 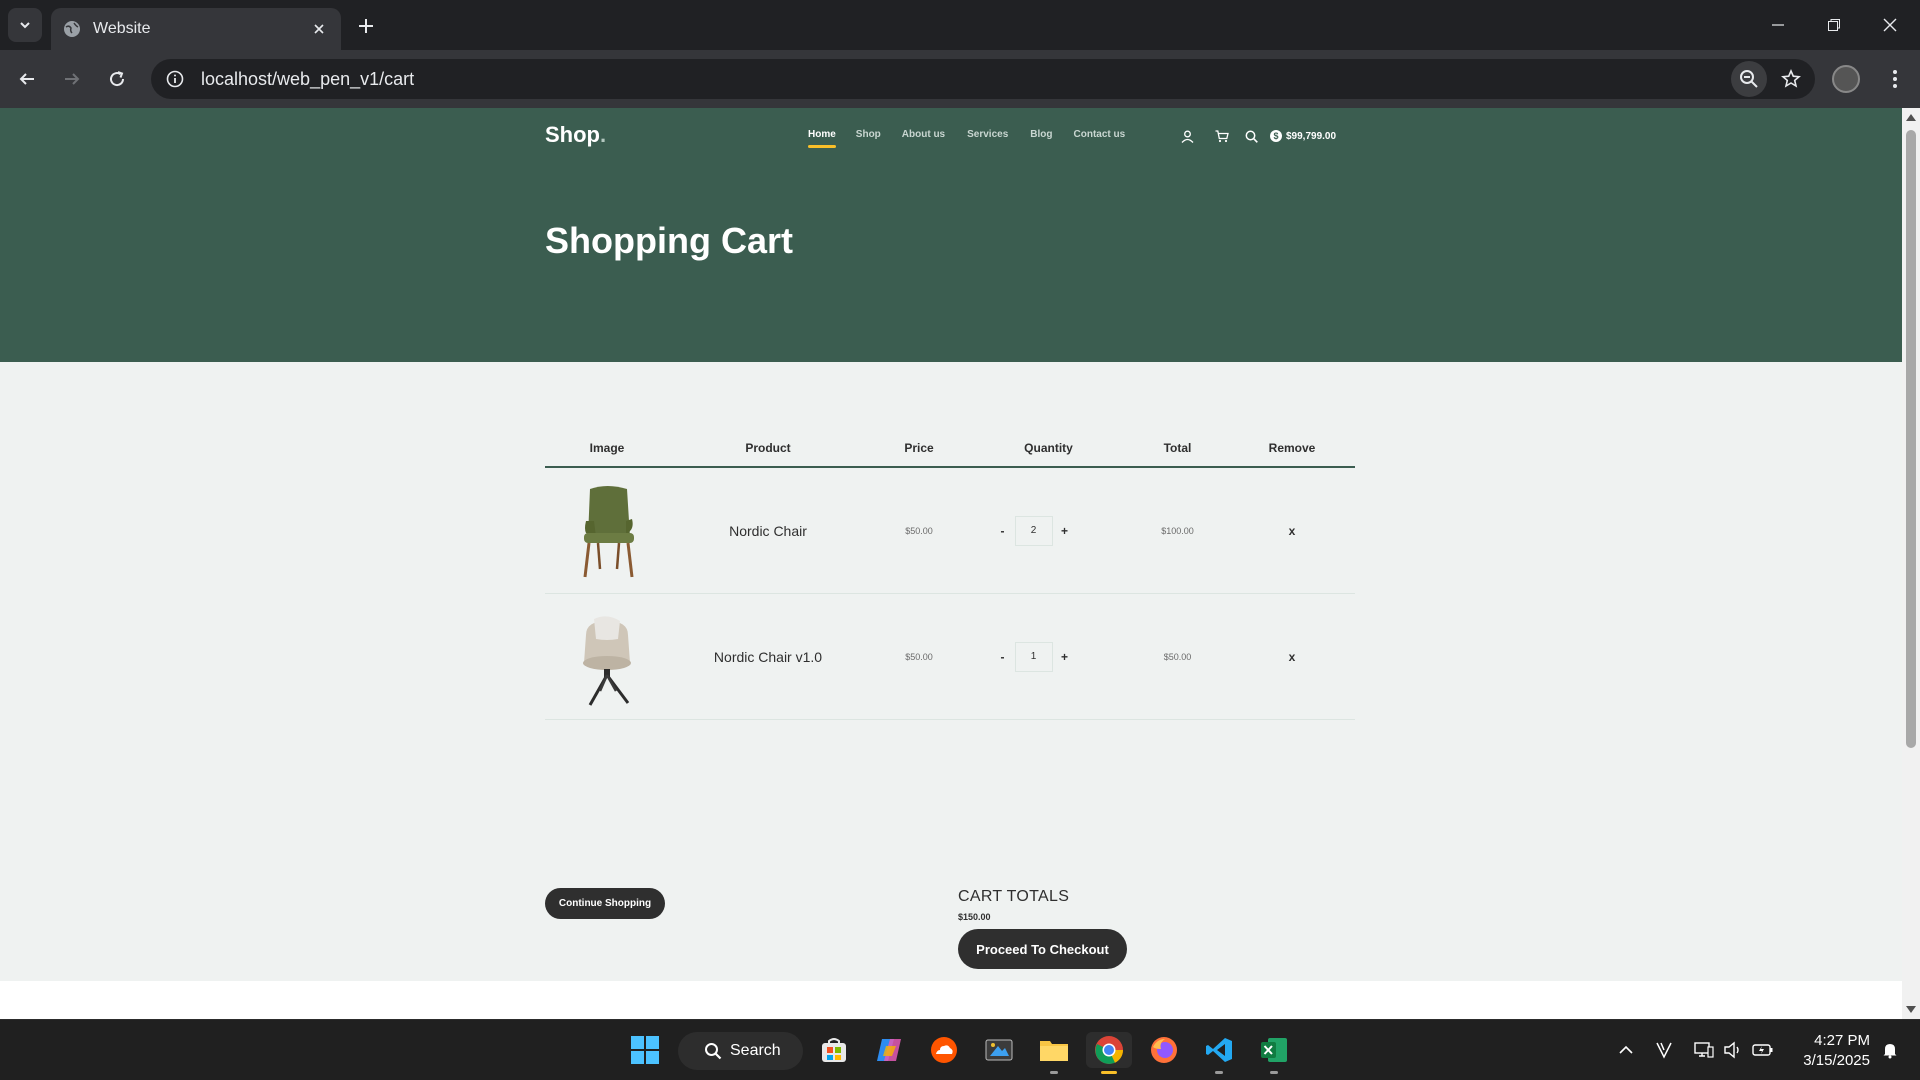 What do you see at coordinates (1274, 1053) in the screenshot?
I see `excel-icon` at bounding box center [1274, 1053].